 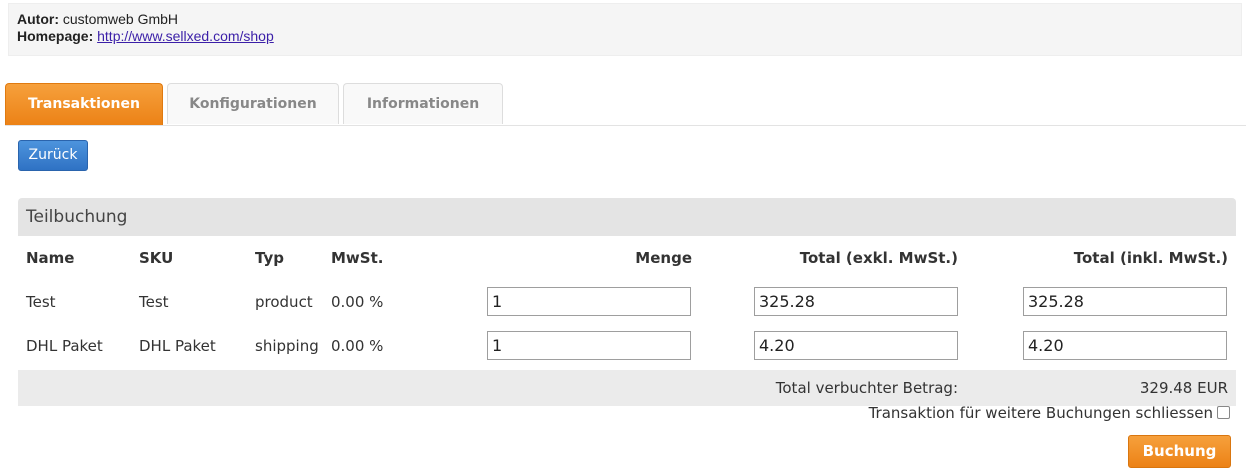 I want to click on total-incl-input: 4.20, so click(x=1125, y=345).